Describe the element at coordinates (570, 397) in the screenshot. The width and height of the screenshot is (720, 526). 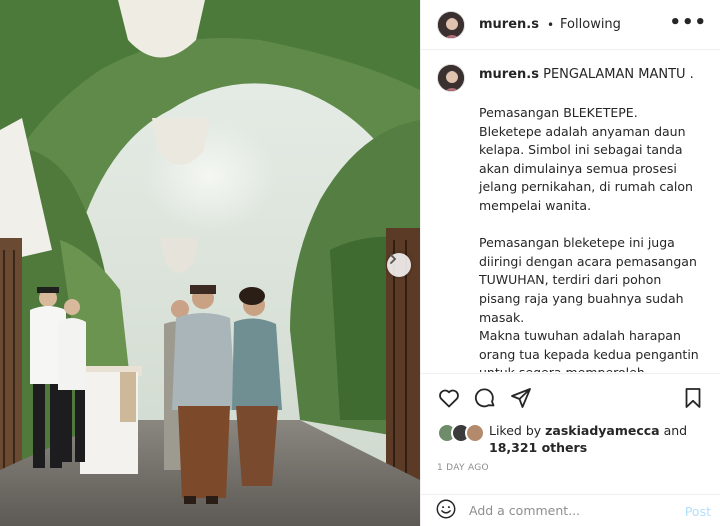
I see `action-bar` at that location.